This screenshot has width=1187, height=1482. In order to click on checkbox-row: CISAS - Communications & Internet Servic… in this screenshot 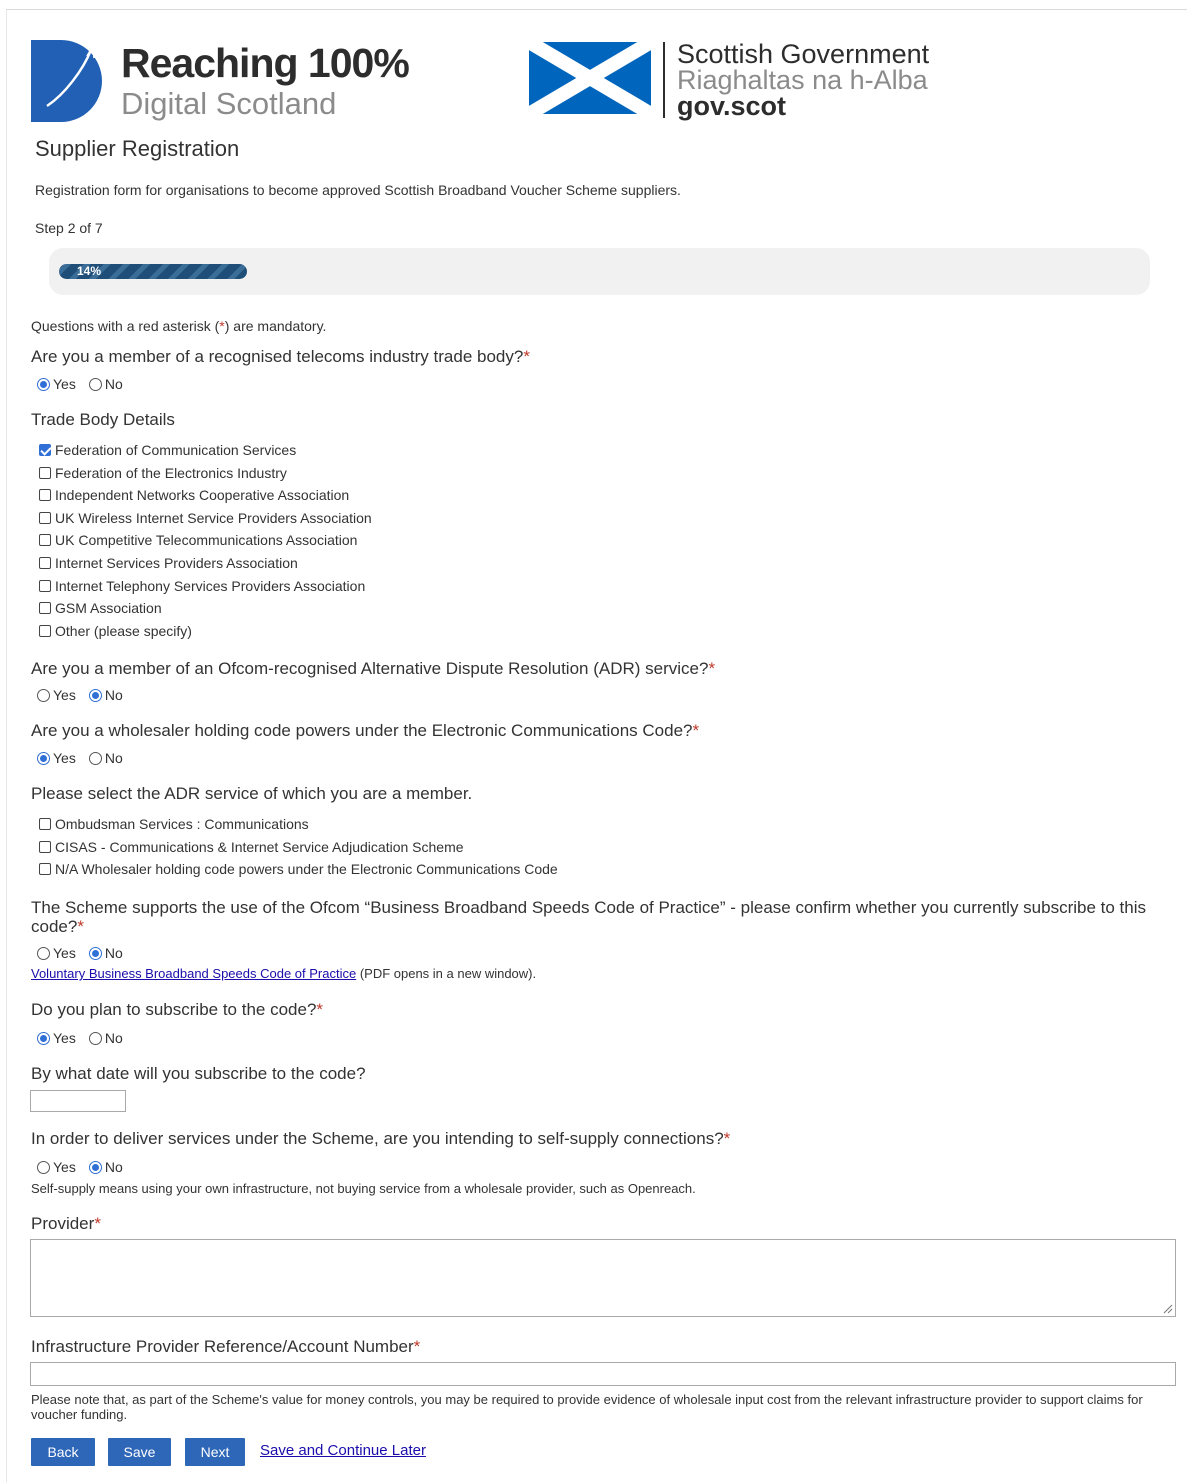, I will do `click(251, 847)`.